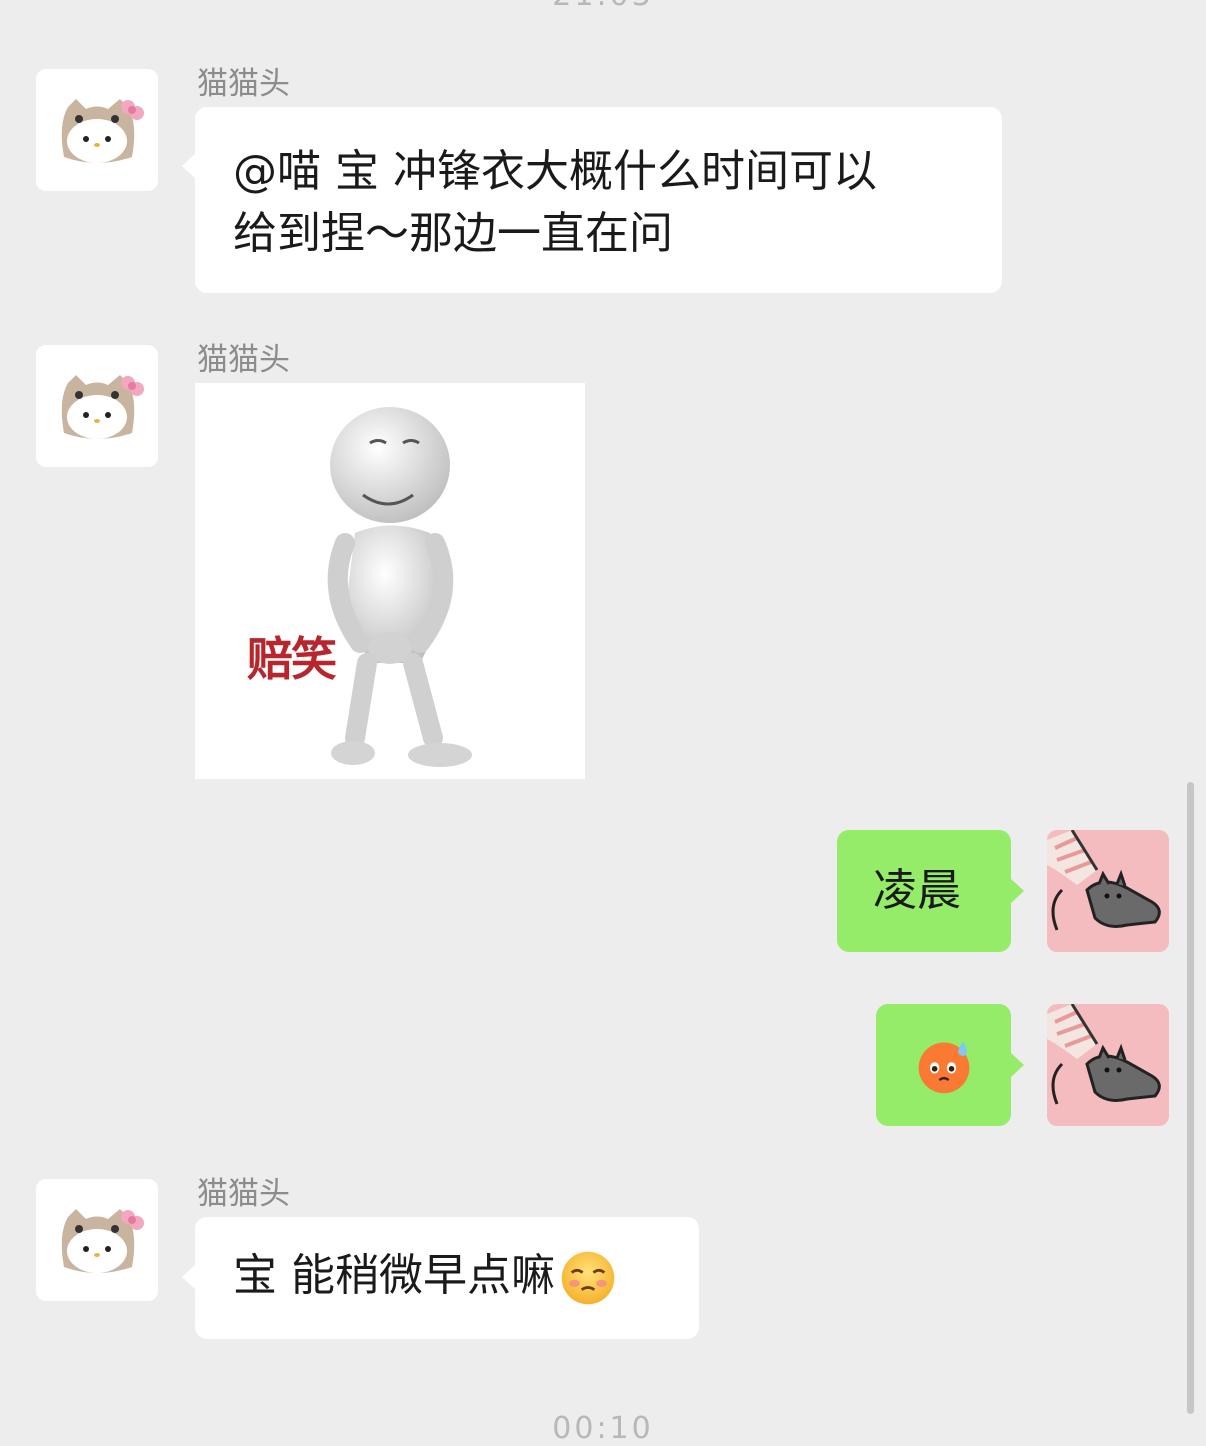 The width and height of the screenshot is (1206, 1446). Describe the element at coordinates (598, 200) in the screenshot. I see `message-bubble: @喵 宝 冲锋衣大概什么时间可以 给到捏～那边一直在问` at that location.